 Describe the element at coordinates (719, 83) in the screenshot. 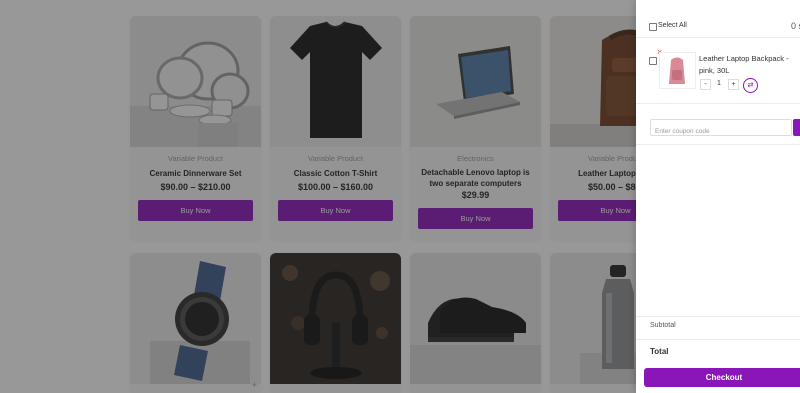

I see `quantity-value: 1` at that location.